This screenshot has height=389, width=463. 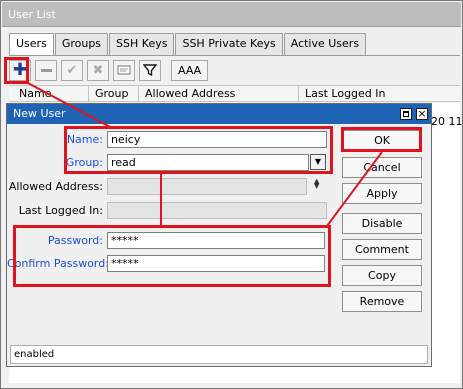 I want to click on disable-button: ✖, so click(x=98, y=70).